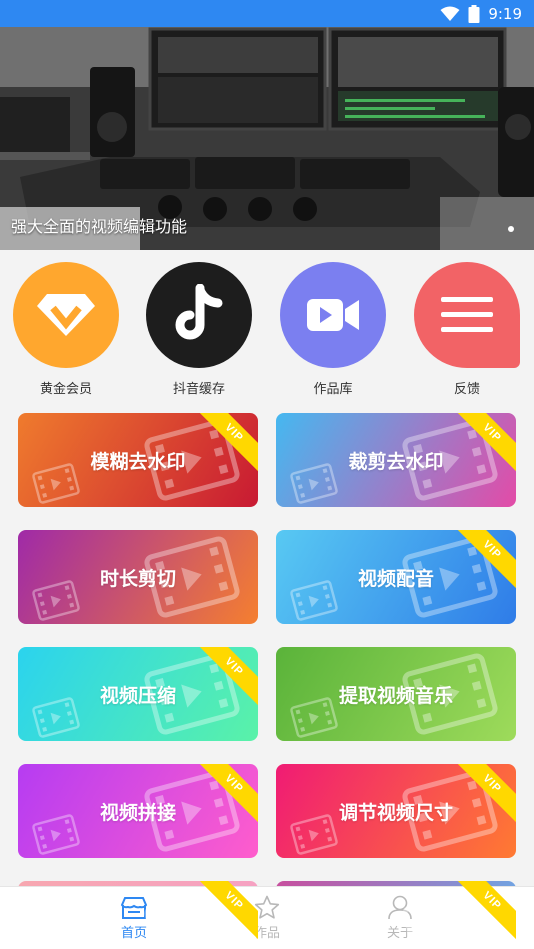 The width and height of the screenshot is (534, 949). I want to click on tool-card: VIP 视频配音, so click(396, 577).